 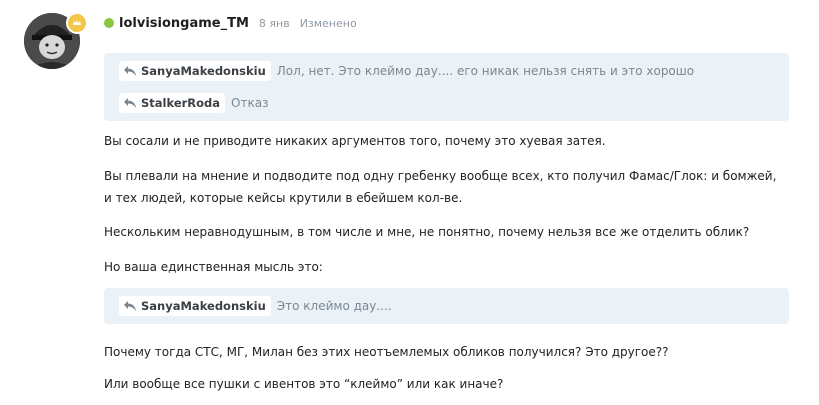 I want to click on online-status-indicator, so click(x=109, y=23).